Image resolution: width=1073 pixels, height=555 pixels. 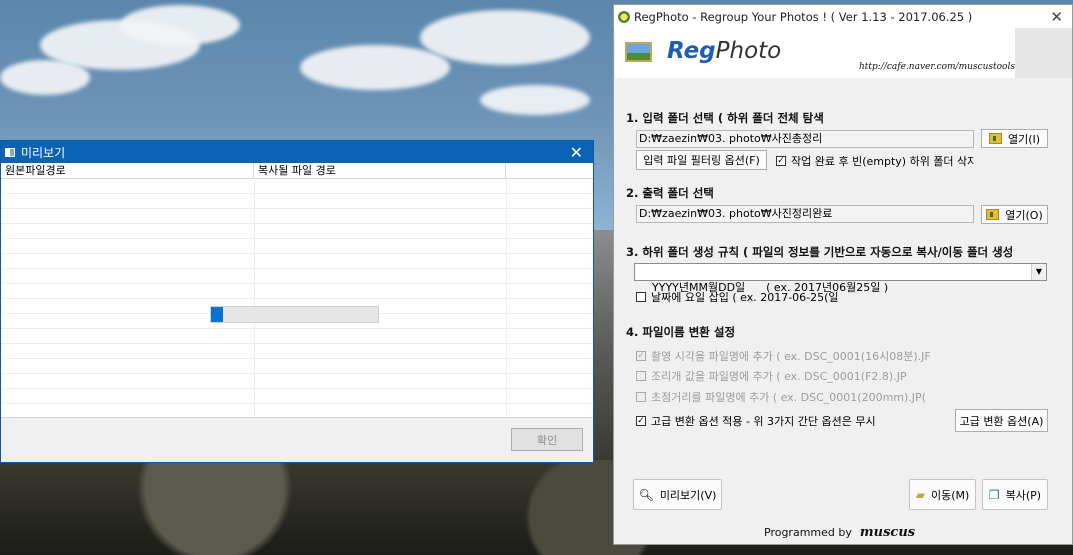 What do you see at coordinates (950, 495) in the screenshot?
I see `move-button-label: 이동(M)` at bounding box center [950, 495].